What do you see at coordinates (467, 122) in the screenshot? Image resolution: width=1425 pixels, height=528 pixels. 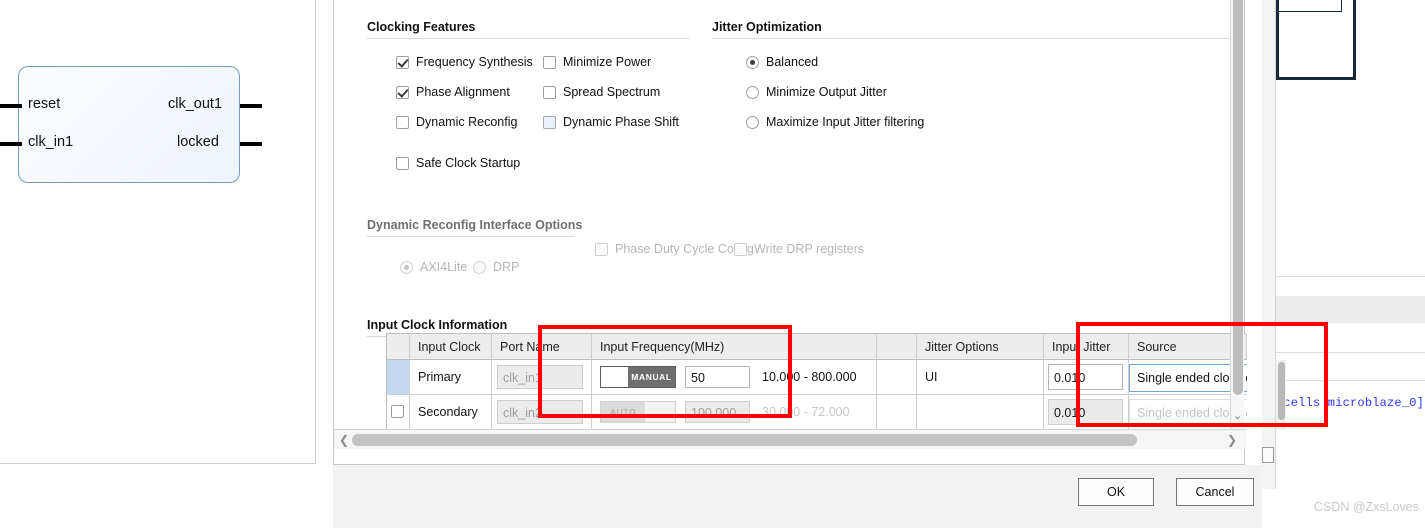 I see `label-dynamic-reconfig: Dynamic Reconfig` at bounding box center [467, 122].